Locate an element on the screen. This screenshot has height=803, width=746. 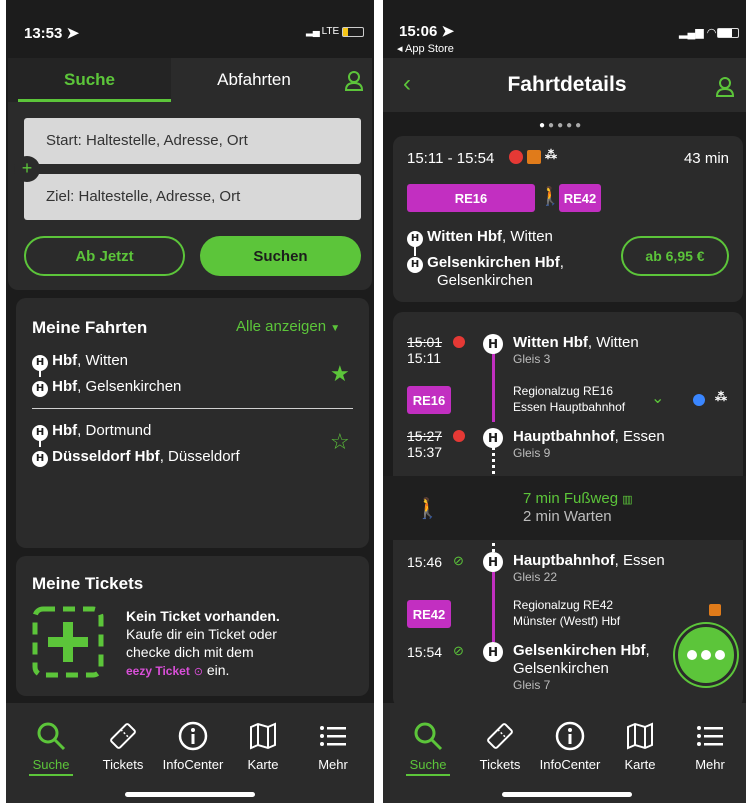
line-badge: RE42 is located at coordinates (580, 198).